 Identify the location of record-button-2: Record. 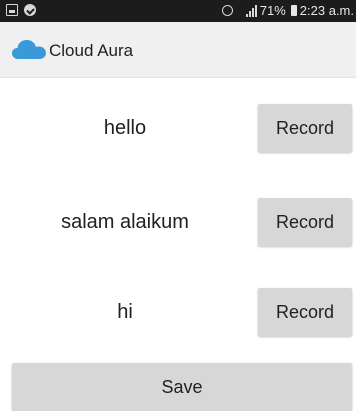
(305, 222).